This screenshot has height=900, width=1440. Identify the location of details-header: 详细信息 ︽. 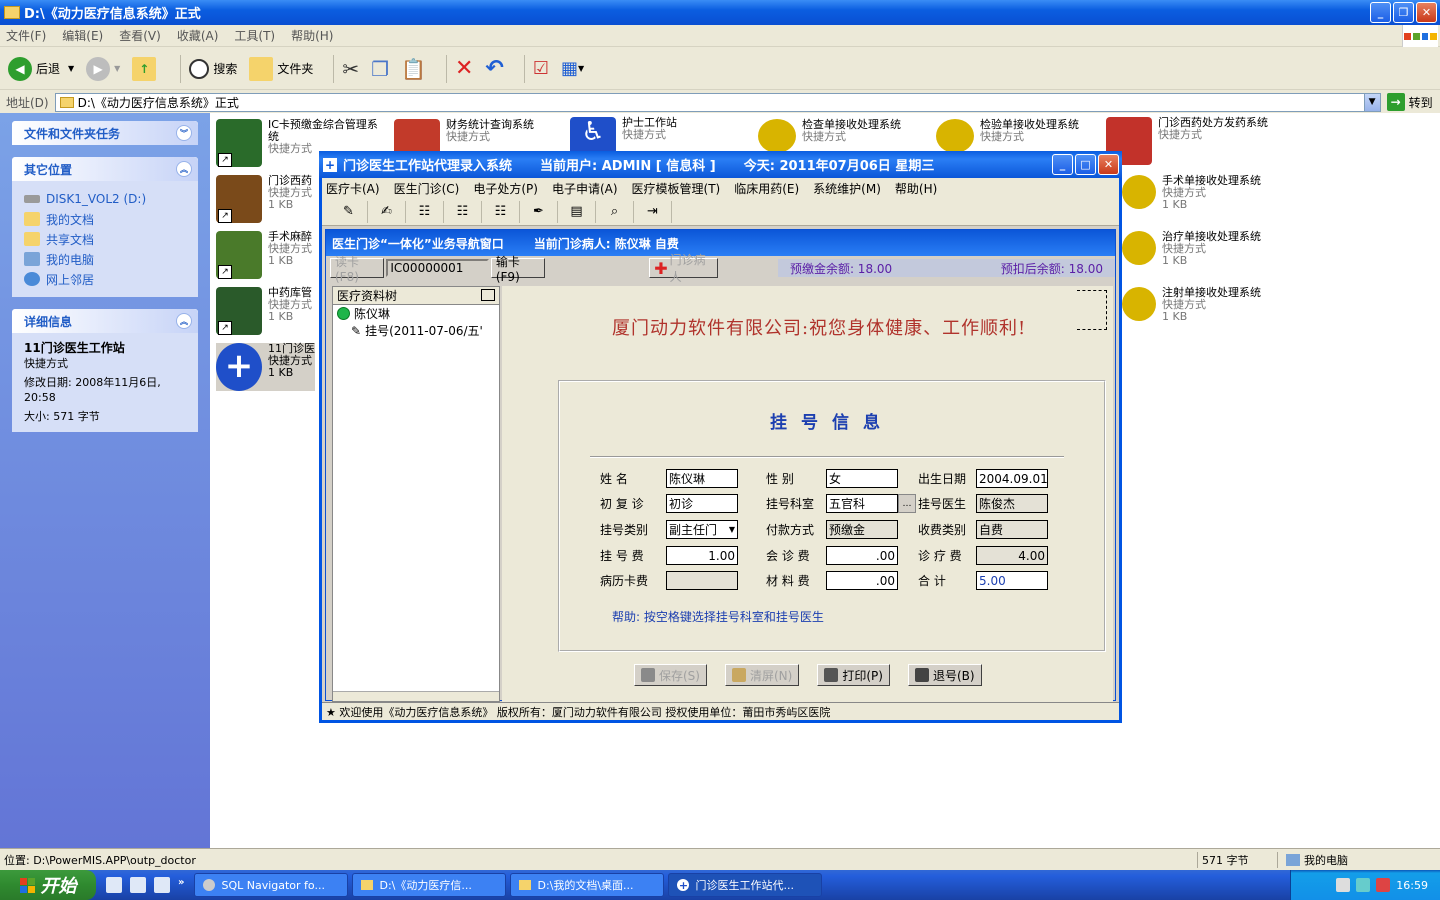
(105, 321).